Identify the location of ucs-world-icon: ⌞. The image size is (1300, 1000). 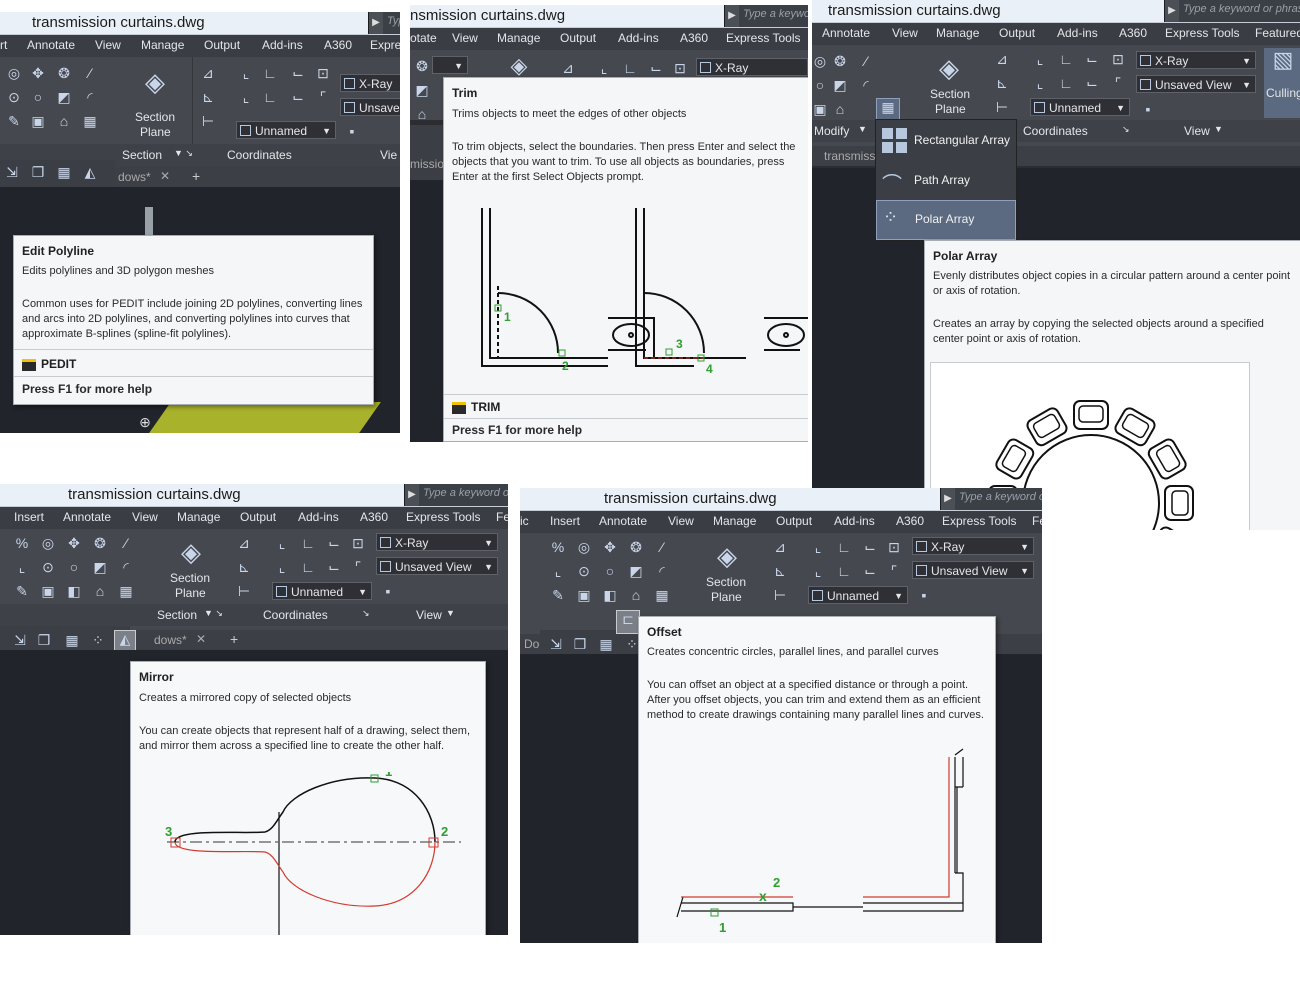
(604, 68).